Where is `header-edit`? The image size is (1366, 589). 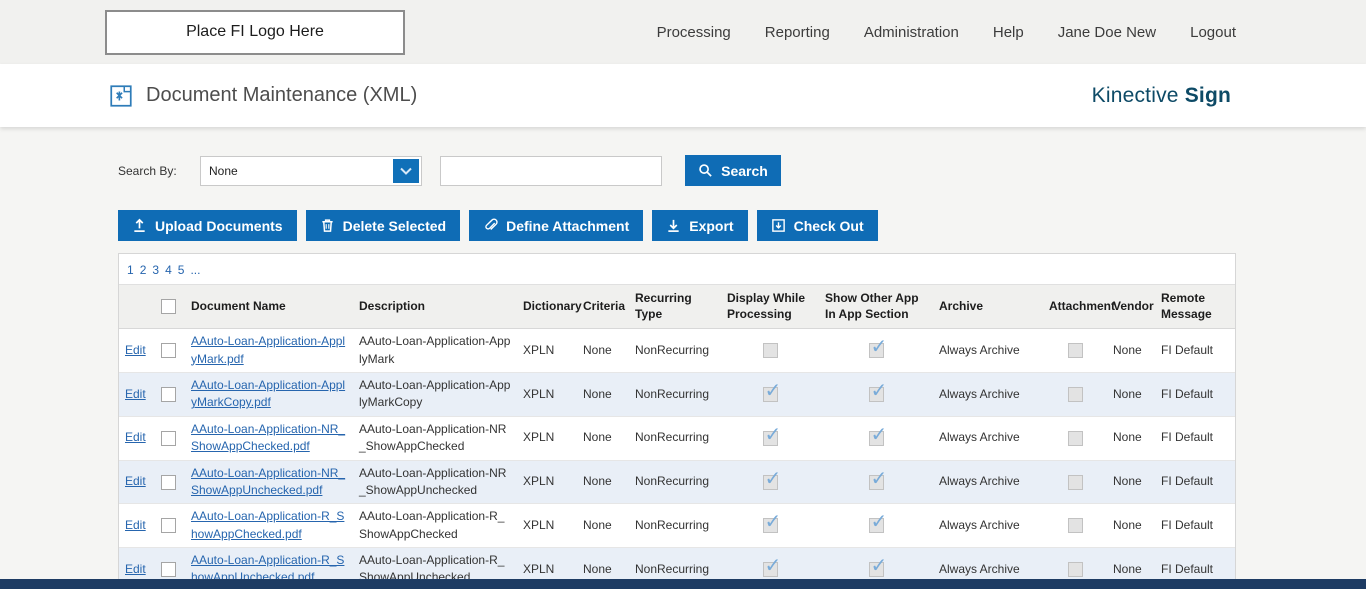
header-edit is located at coordinates (137, 306).